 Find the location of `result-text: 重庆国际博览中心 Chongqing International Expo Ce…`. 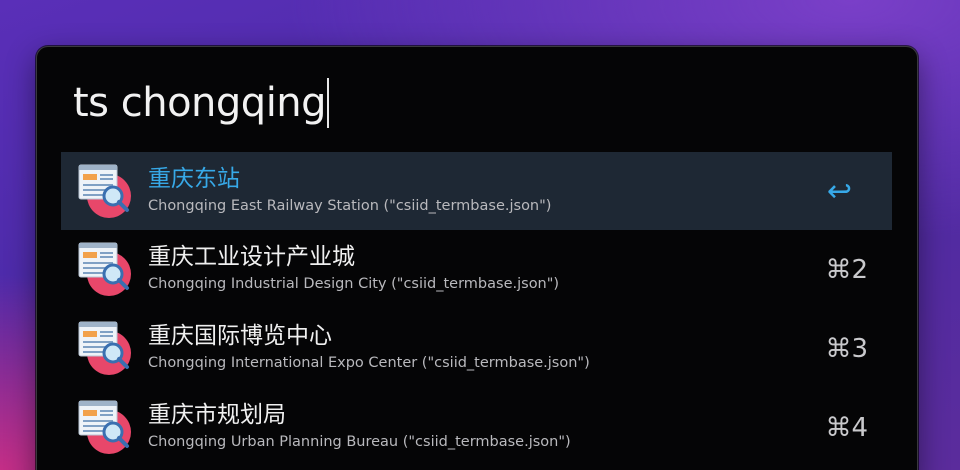

result-text: 重庆国际博览中心 Chongqing International Expo Ce… is located at coordinates (369, 346).